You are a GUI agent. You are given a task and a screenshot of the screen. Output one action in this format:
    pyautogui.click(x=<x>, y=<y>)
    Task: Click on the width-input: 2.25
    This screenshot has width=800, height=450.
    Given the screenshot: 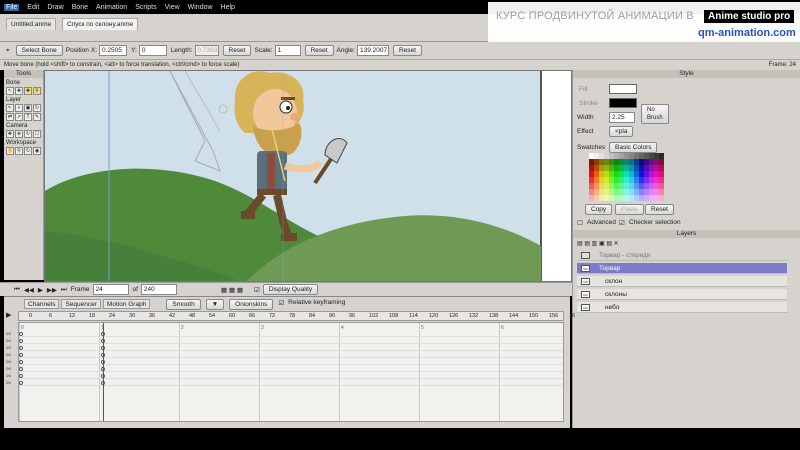 What is the action you would take?
    pyautogui.click(x=622, y=117)
    